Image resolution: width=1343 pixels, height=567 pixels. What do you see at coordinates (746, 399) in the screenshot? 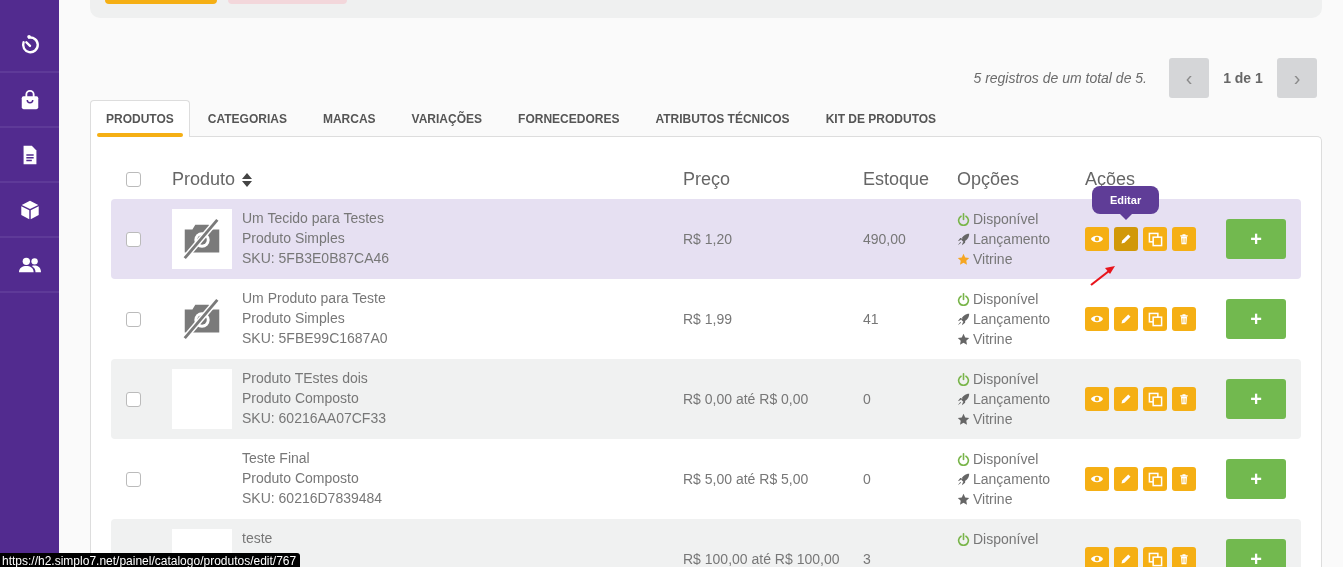
I see `price-cell-text: R$ 0,00 até R$ 0,00` at bounding box center [746, 399].